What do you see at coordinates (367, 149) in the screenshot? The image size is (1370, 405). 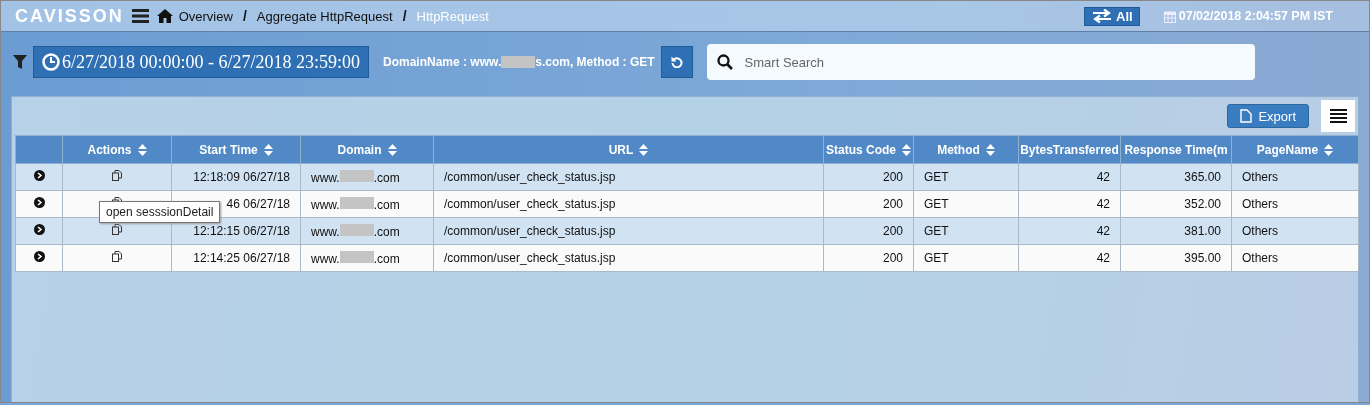 I see `column-header: Domain` at bounding box center [367, 149].